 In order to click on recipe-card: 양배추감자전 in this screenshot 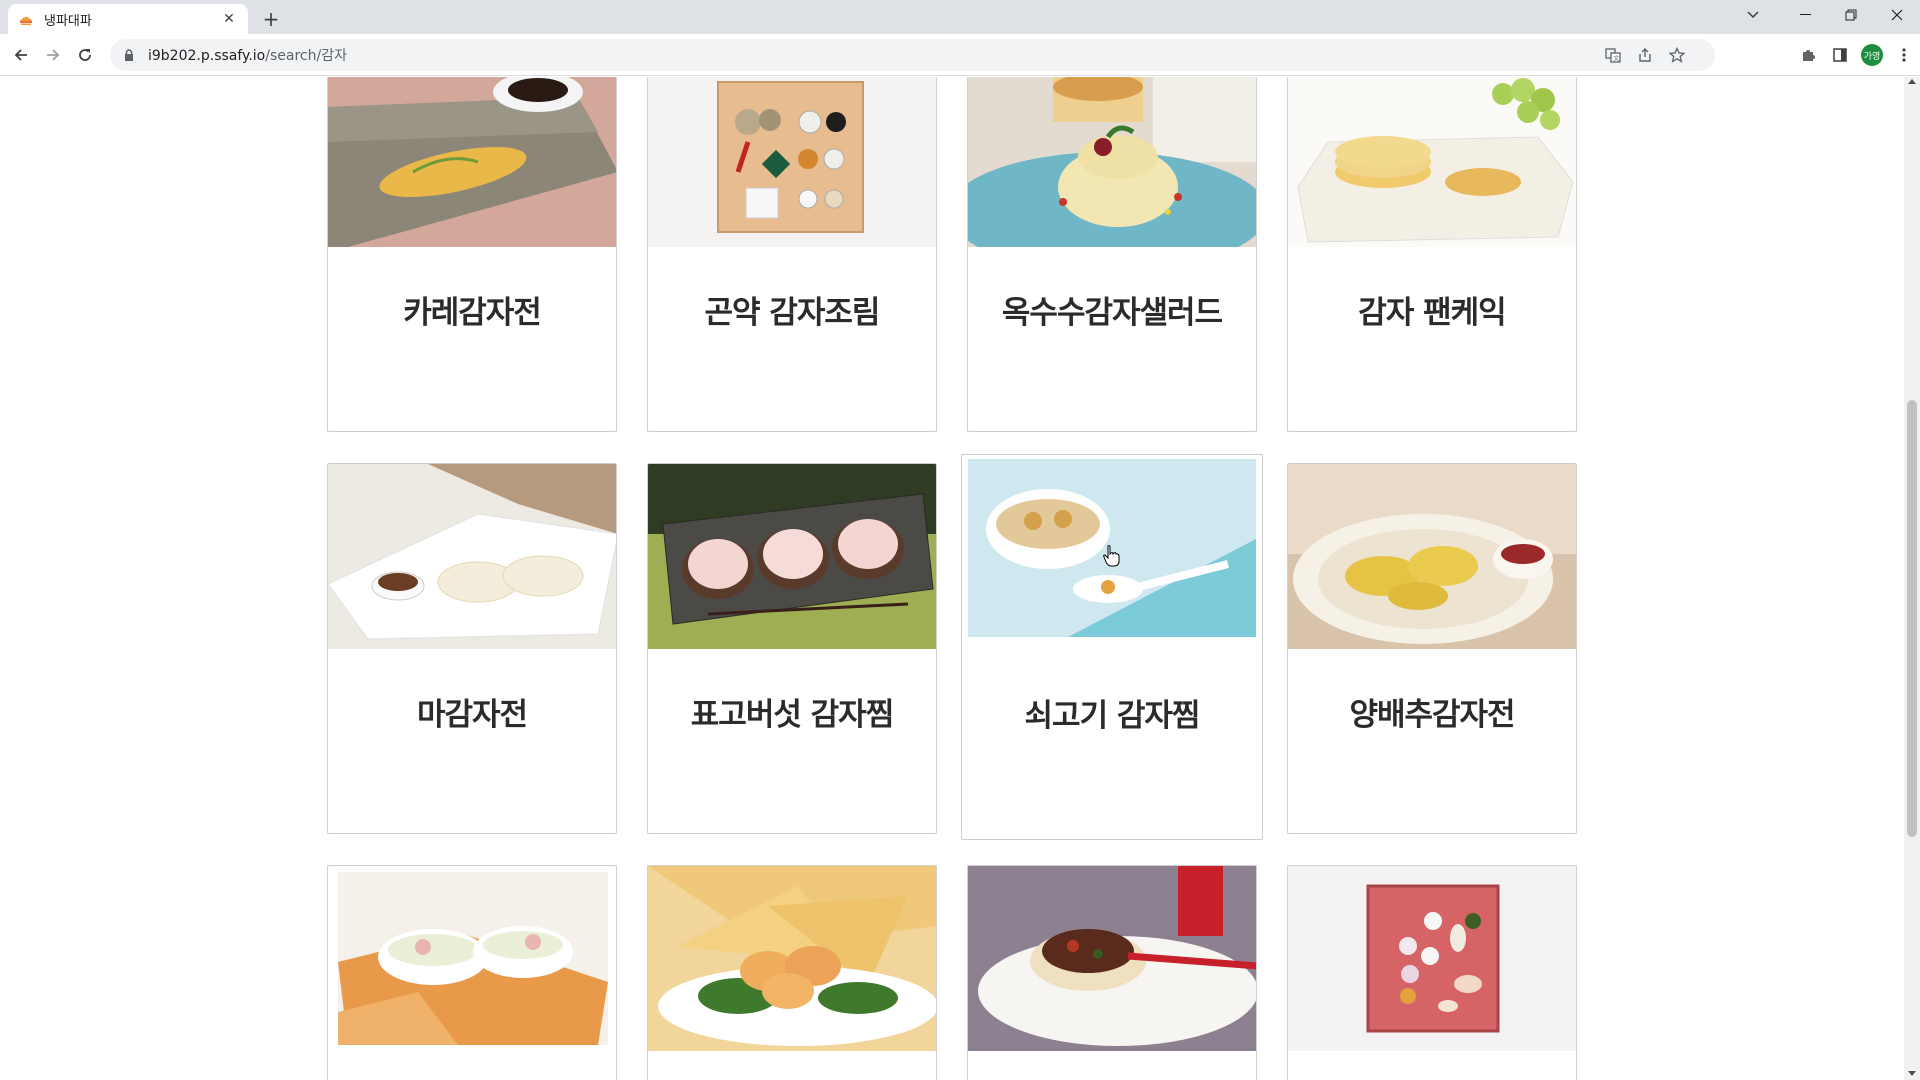, I will do `click(1432, 648)`.